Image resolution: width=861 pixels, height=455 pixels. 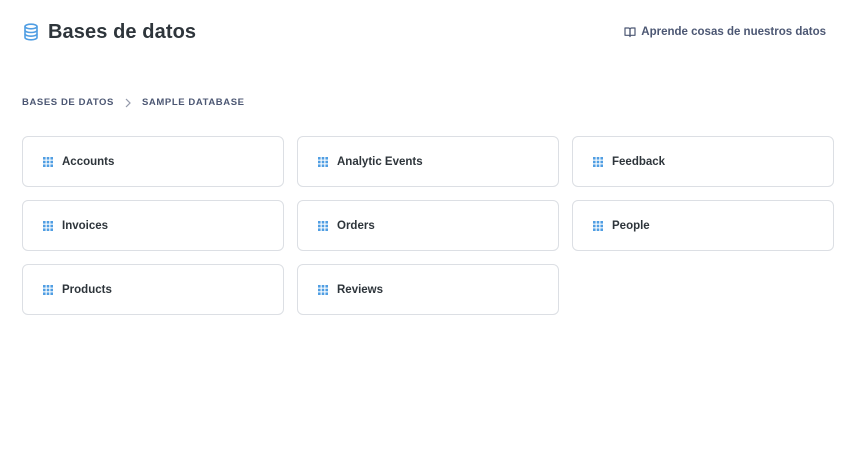 I want to click on table-name: Reviews, so click(x=360, y=289).